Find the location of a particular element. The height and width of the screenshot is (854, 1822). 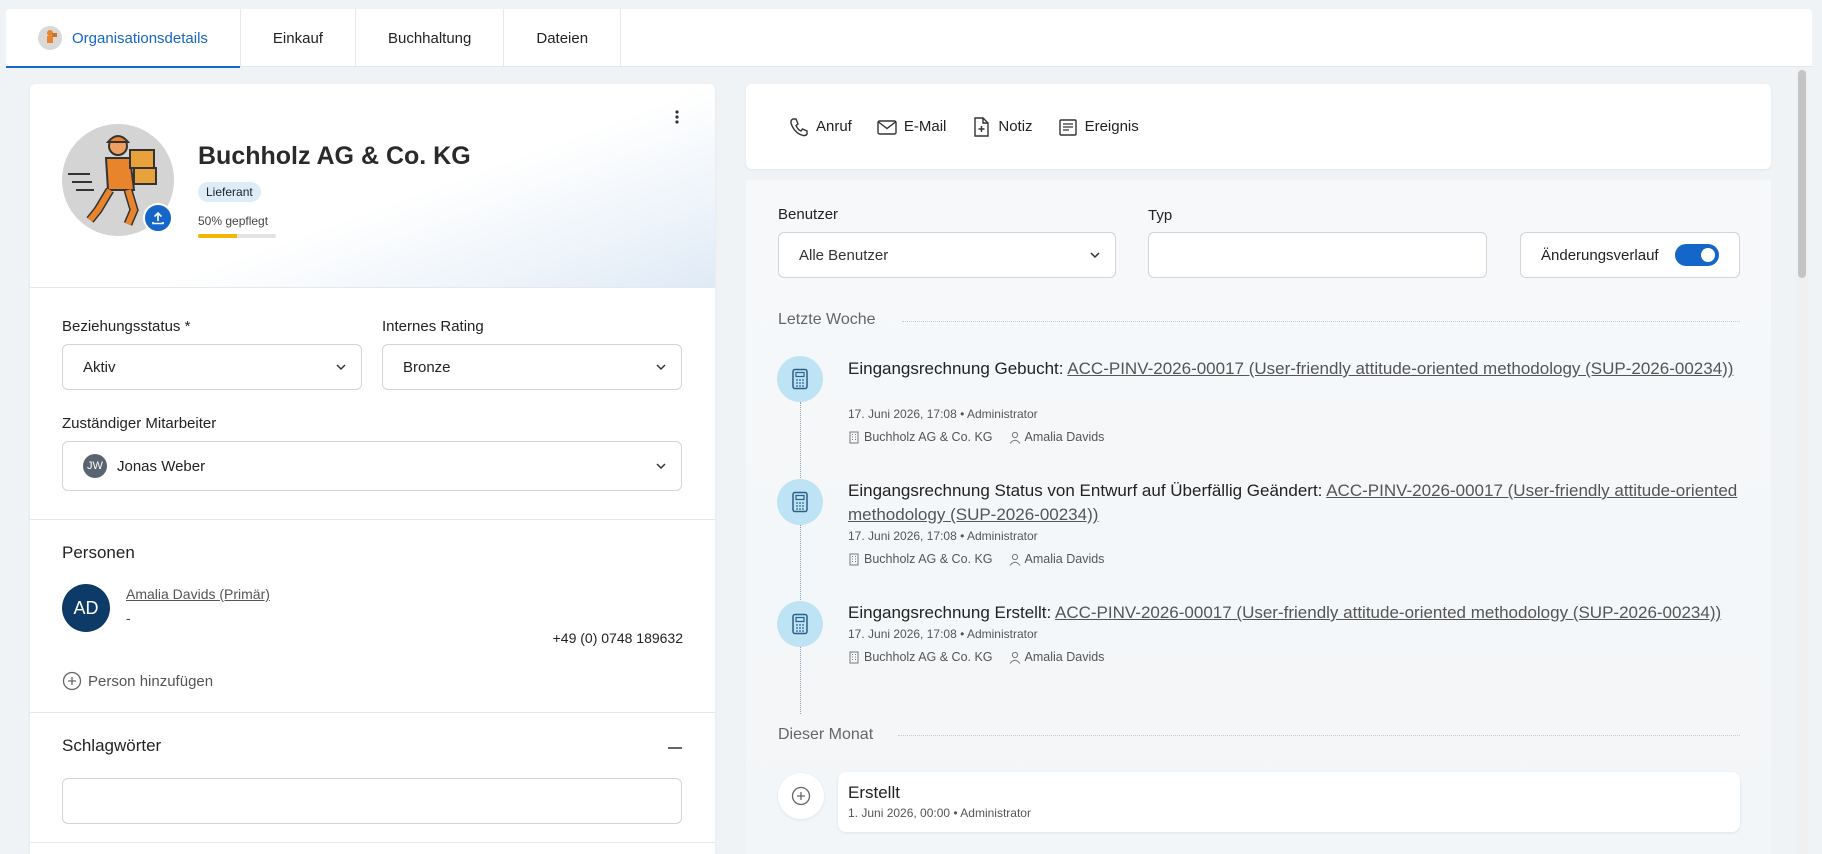

tab-dateien: Dateien is located at coordinates (563, 38).